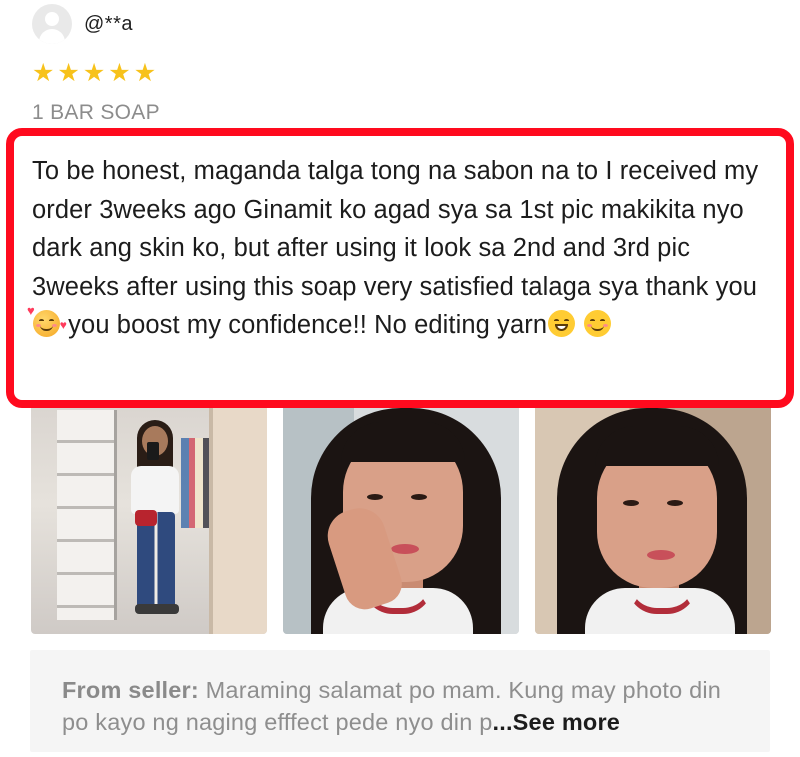  What do you see at coordinates (52, 36) in the screenshot?
I see `avatar-body-icon` at bounding box center [52, 36].